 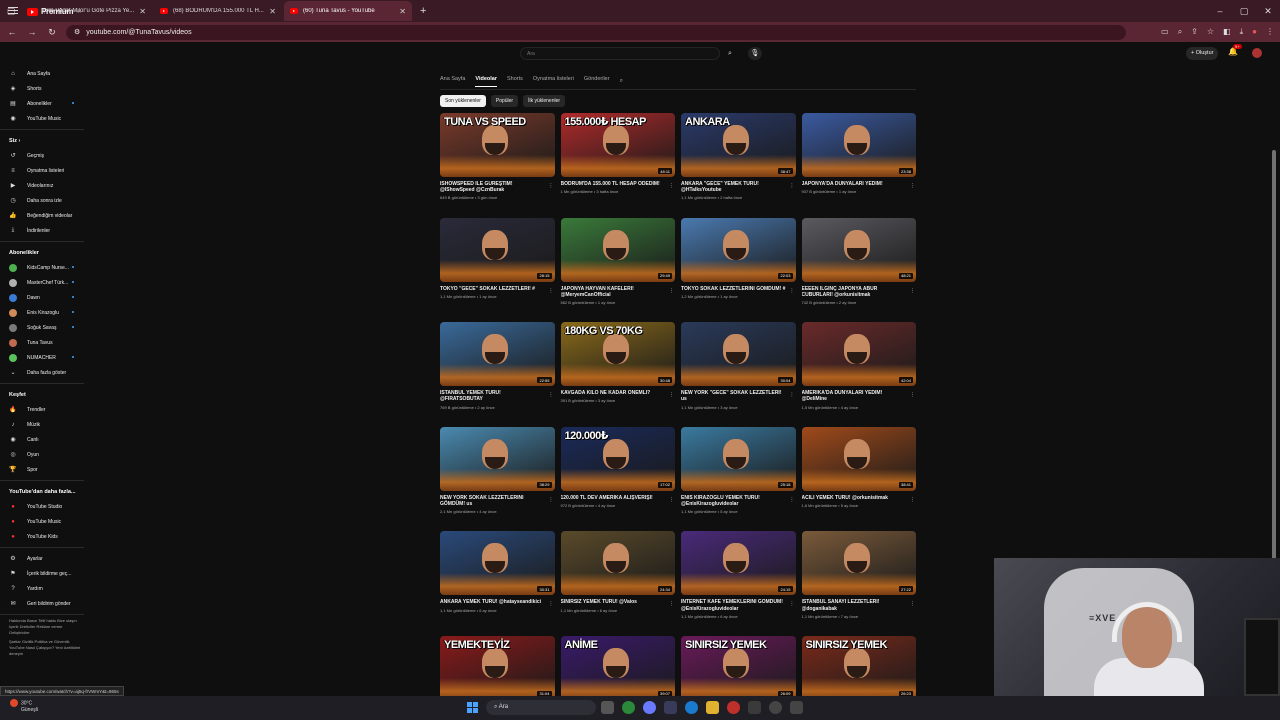 I want to click on browser-menu-icon: ⋮, so click(x=1270, y=32).